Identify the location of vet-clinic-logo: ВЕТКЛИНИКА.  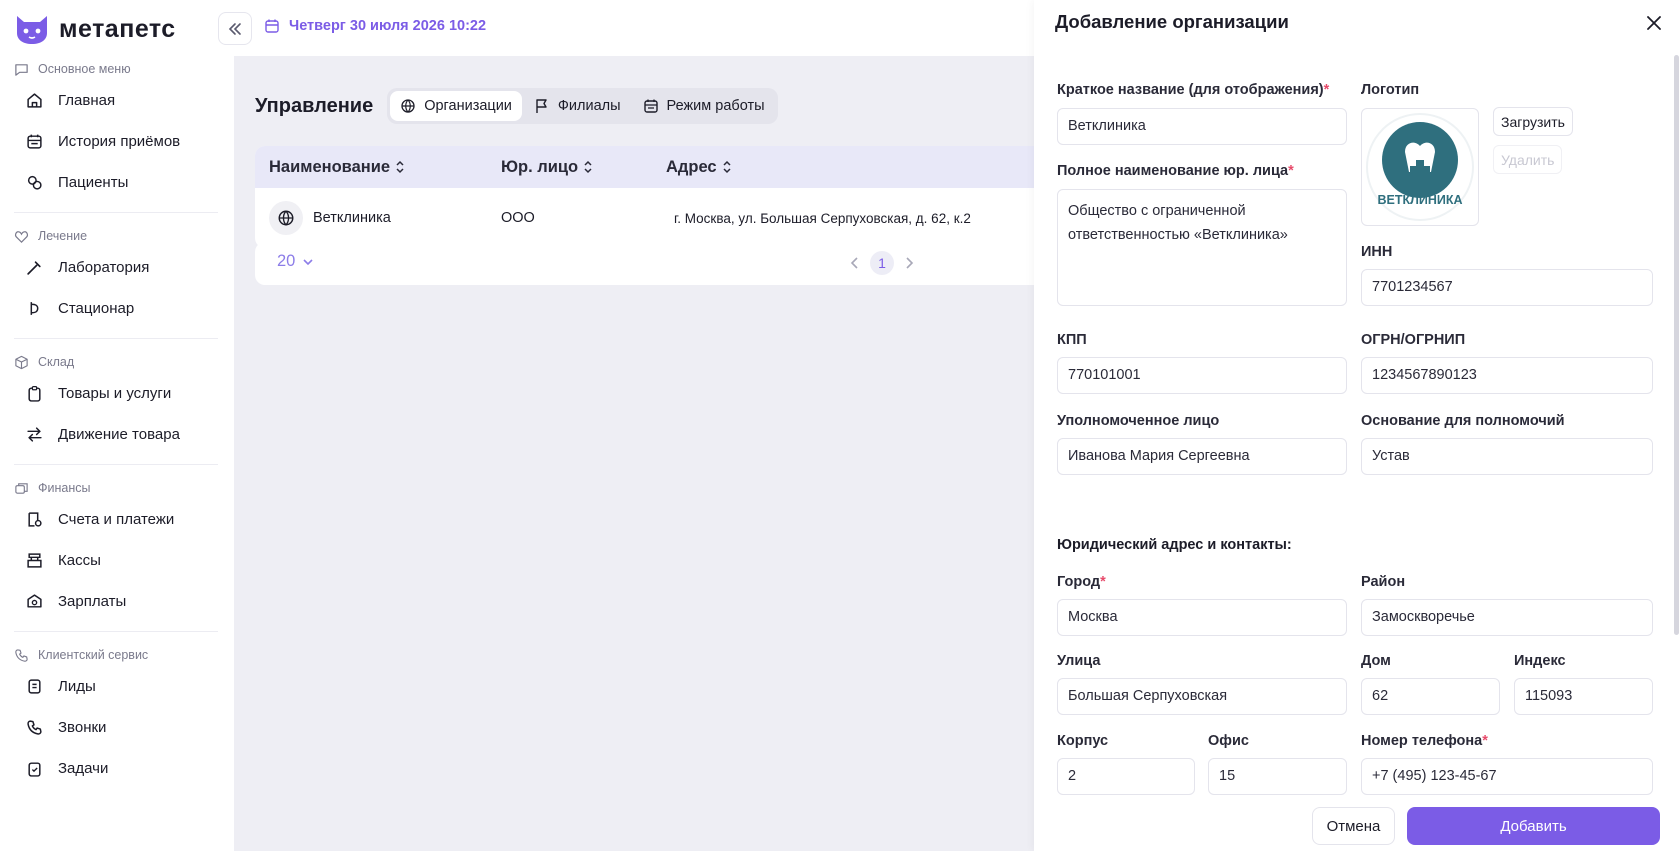
(1420, 167).